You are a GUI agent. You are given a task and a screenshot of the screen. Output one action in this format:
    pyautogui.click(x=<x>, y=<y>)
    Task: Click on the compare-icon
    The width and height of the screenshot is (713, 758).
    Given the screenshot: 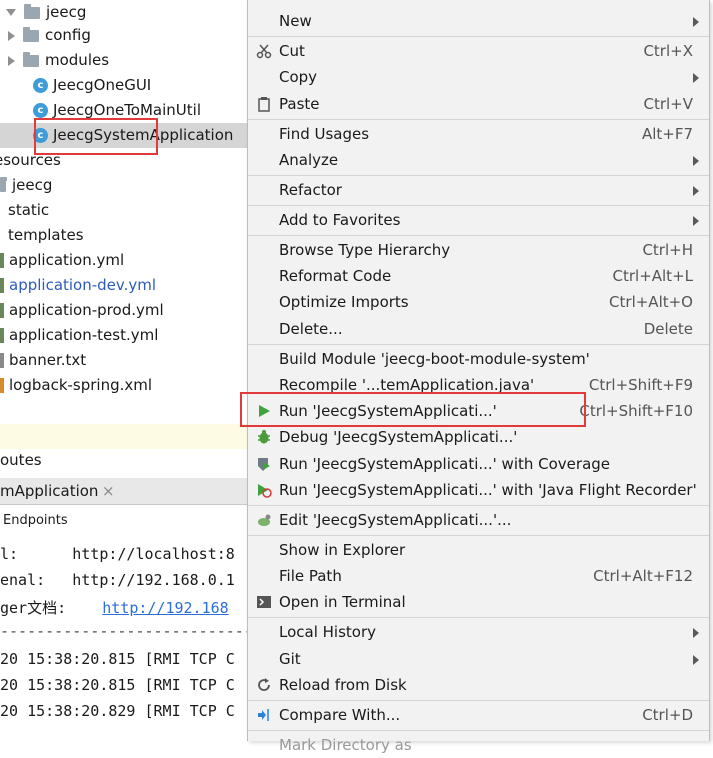 What is the action you would take?
    pyautogui.click(x=263, y=715)
    